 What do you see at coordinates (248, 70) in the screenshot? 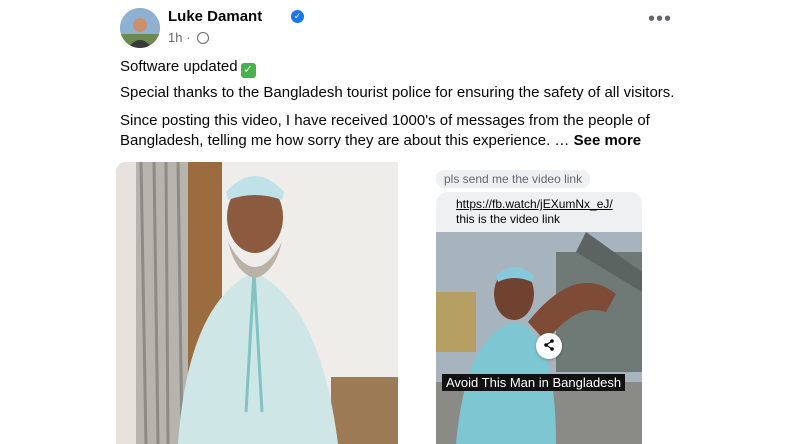
I see `check-emoji-icon: ✓` at bounding box center [248, 70].